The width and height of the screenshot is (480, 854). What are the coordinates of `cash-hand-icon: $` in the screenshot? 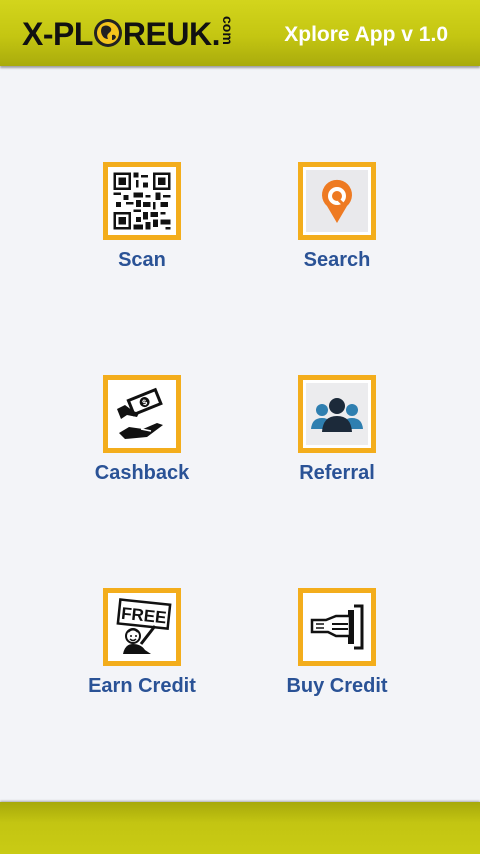 It's located at (140, 413).